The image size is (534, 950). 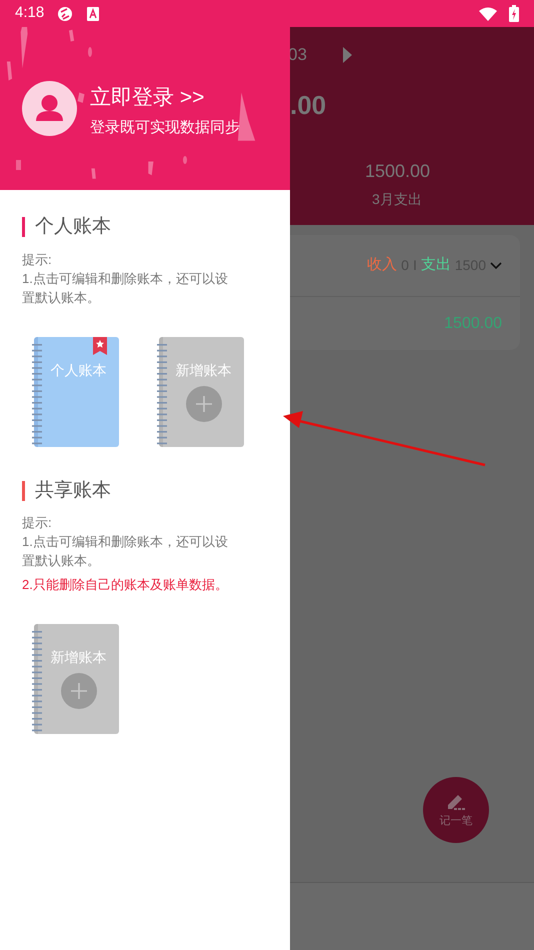 What do you see at coordinates (398, 171) in the screenshot?
I see `expense-amount: 1500.00` at bounding box center [398, 171].